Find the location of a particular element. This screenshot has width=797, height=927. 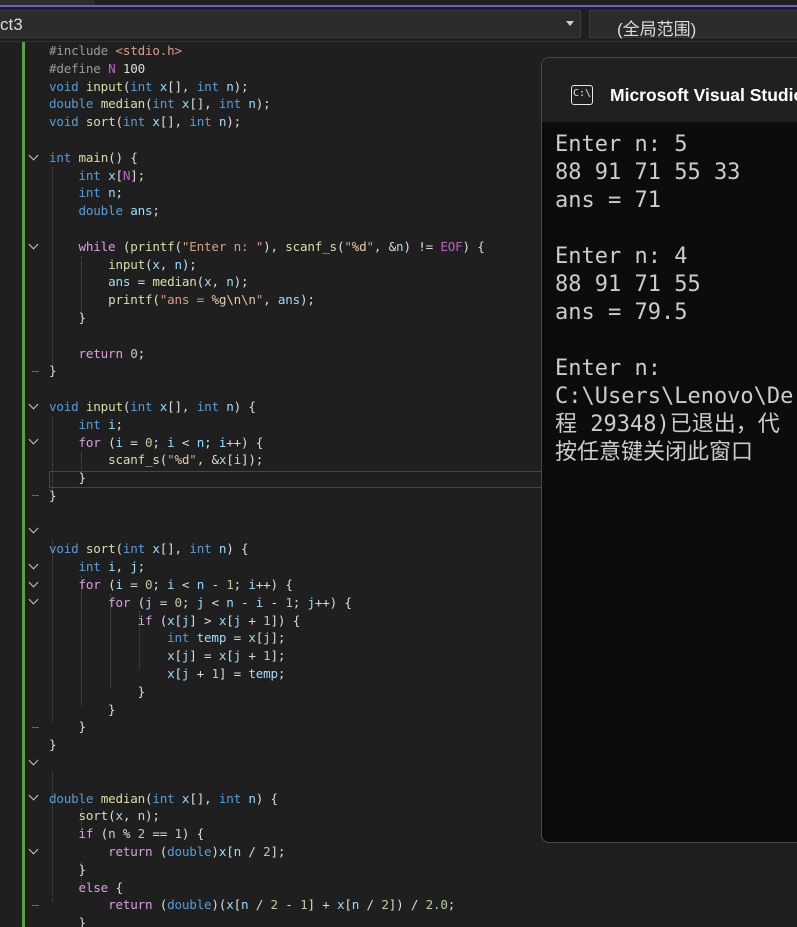

accent-line is located at coordinates (398, 6).